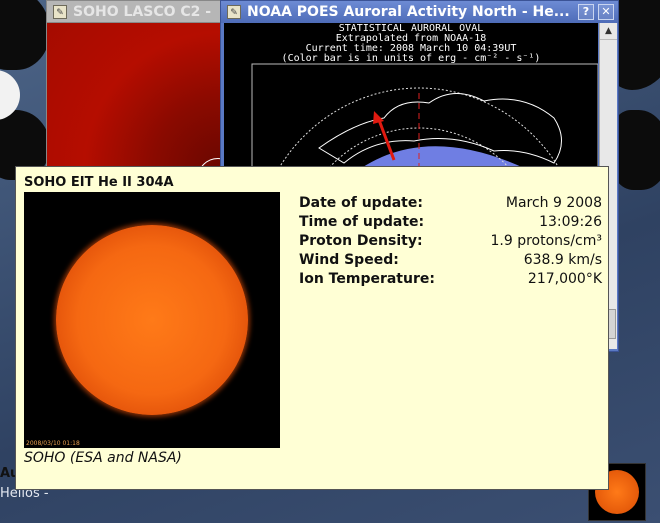  I want to click on scroll-up-icon: ▲, so click(608, 31).